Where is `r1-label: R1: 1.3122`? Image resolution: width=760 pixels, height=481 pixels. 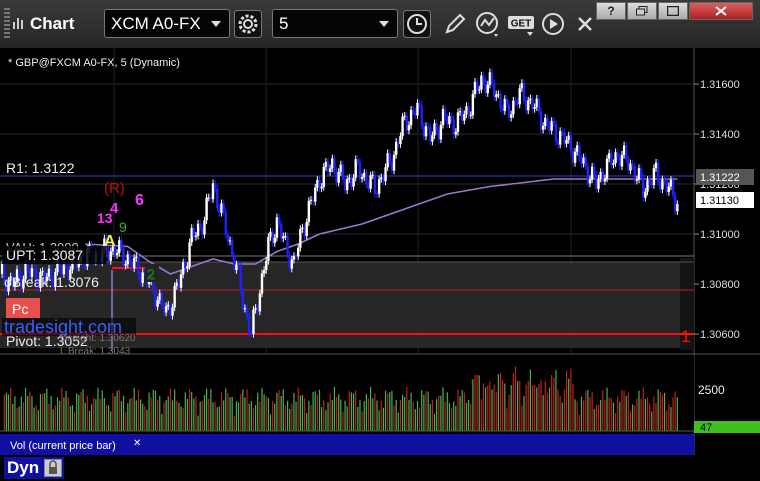
r1-label: R1: 1.3122 is located at coordinates (40, 168).